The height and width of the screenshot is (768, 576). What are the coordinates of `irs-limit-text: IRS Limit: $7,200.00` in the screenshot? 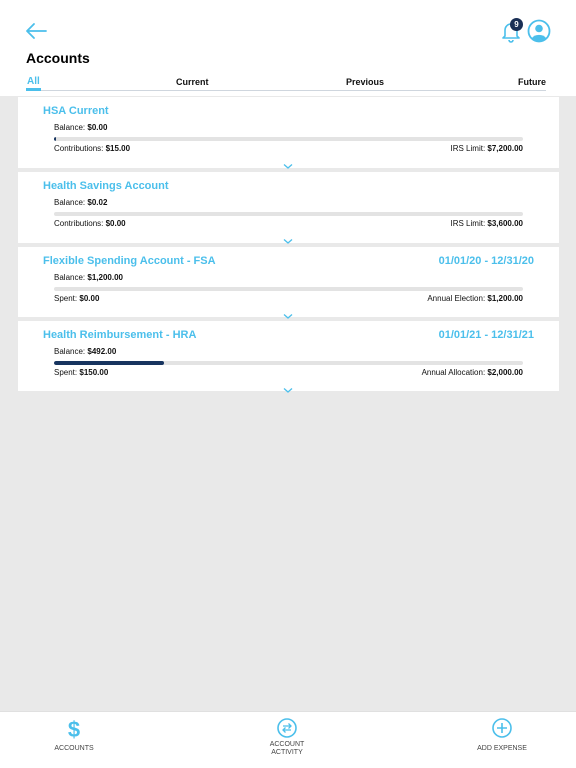 It's located at (487, 148).